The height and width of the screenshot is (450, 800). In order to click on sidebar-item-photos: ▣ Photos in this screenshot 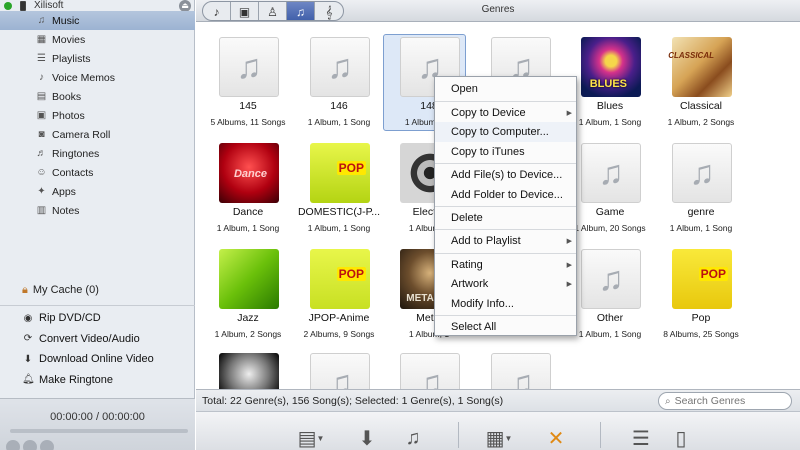, I will do `click(97, 115)`.